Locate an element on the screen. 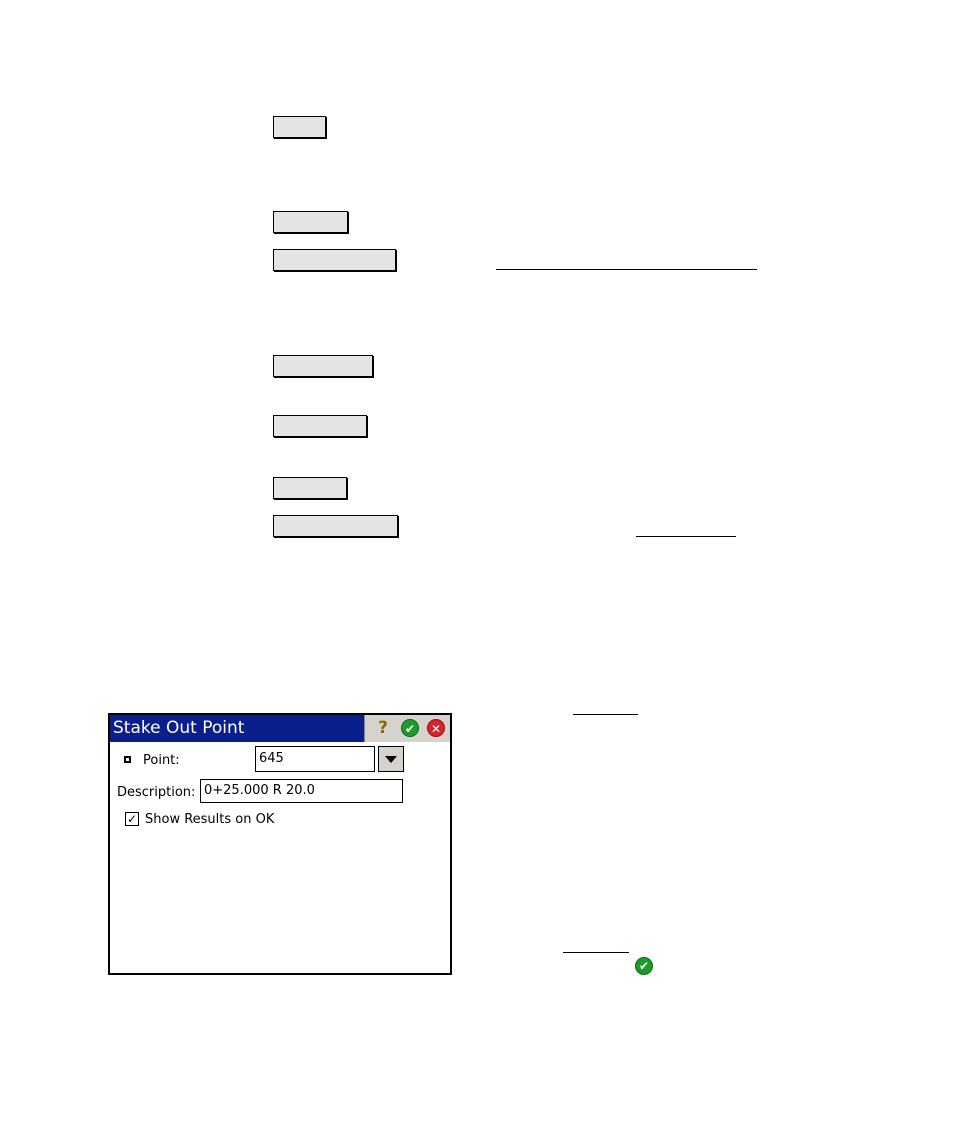  point-bullet is located at coordinates (127, 759).